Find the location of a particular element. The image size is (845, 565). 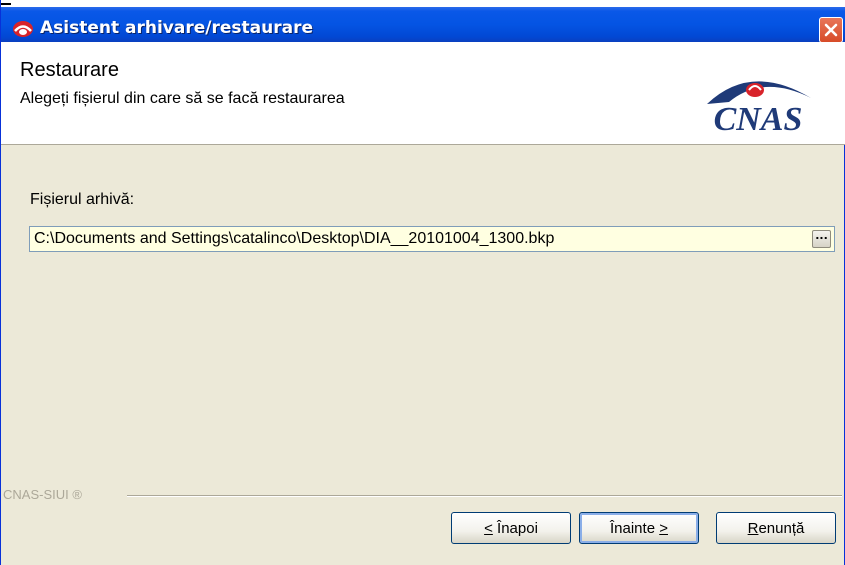

next-button: Înainte > is located at coordinates (639, 528).